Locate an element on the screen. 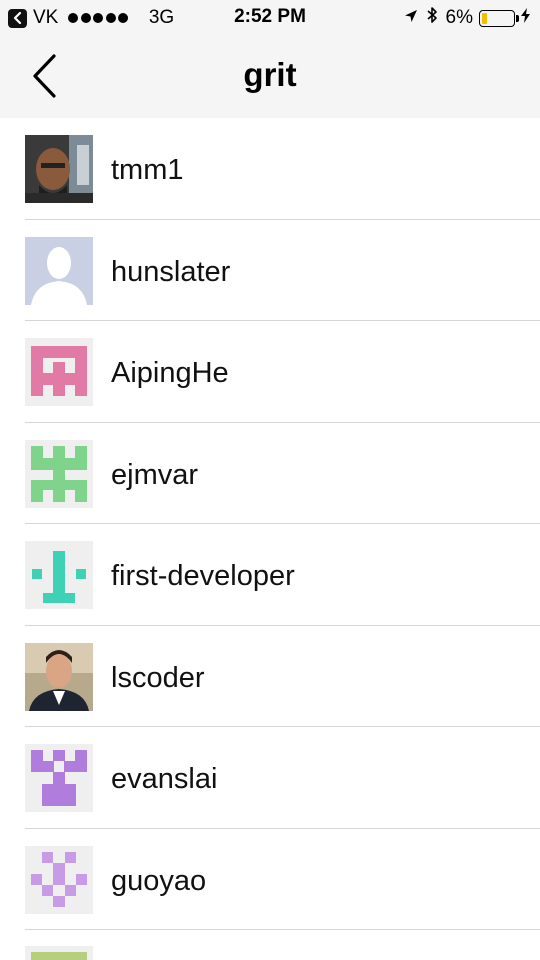 This screenshot has width=540, height=960. battery-percent: 6% is located at coordinates (459, 17).